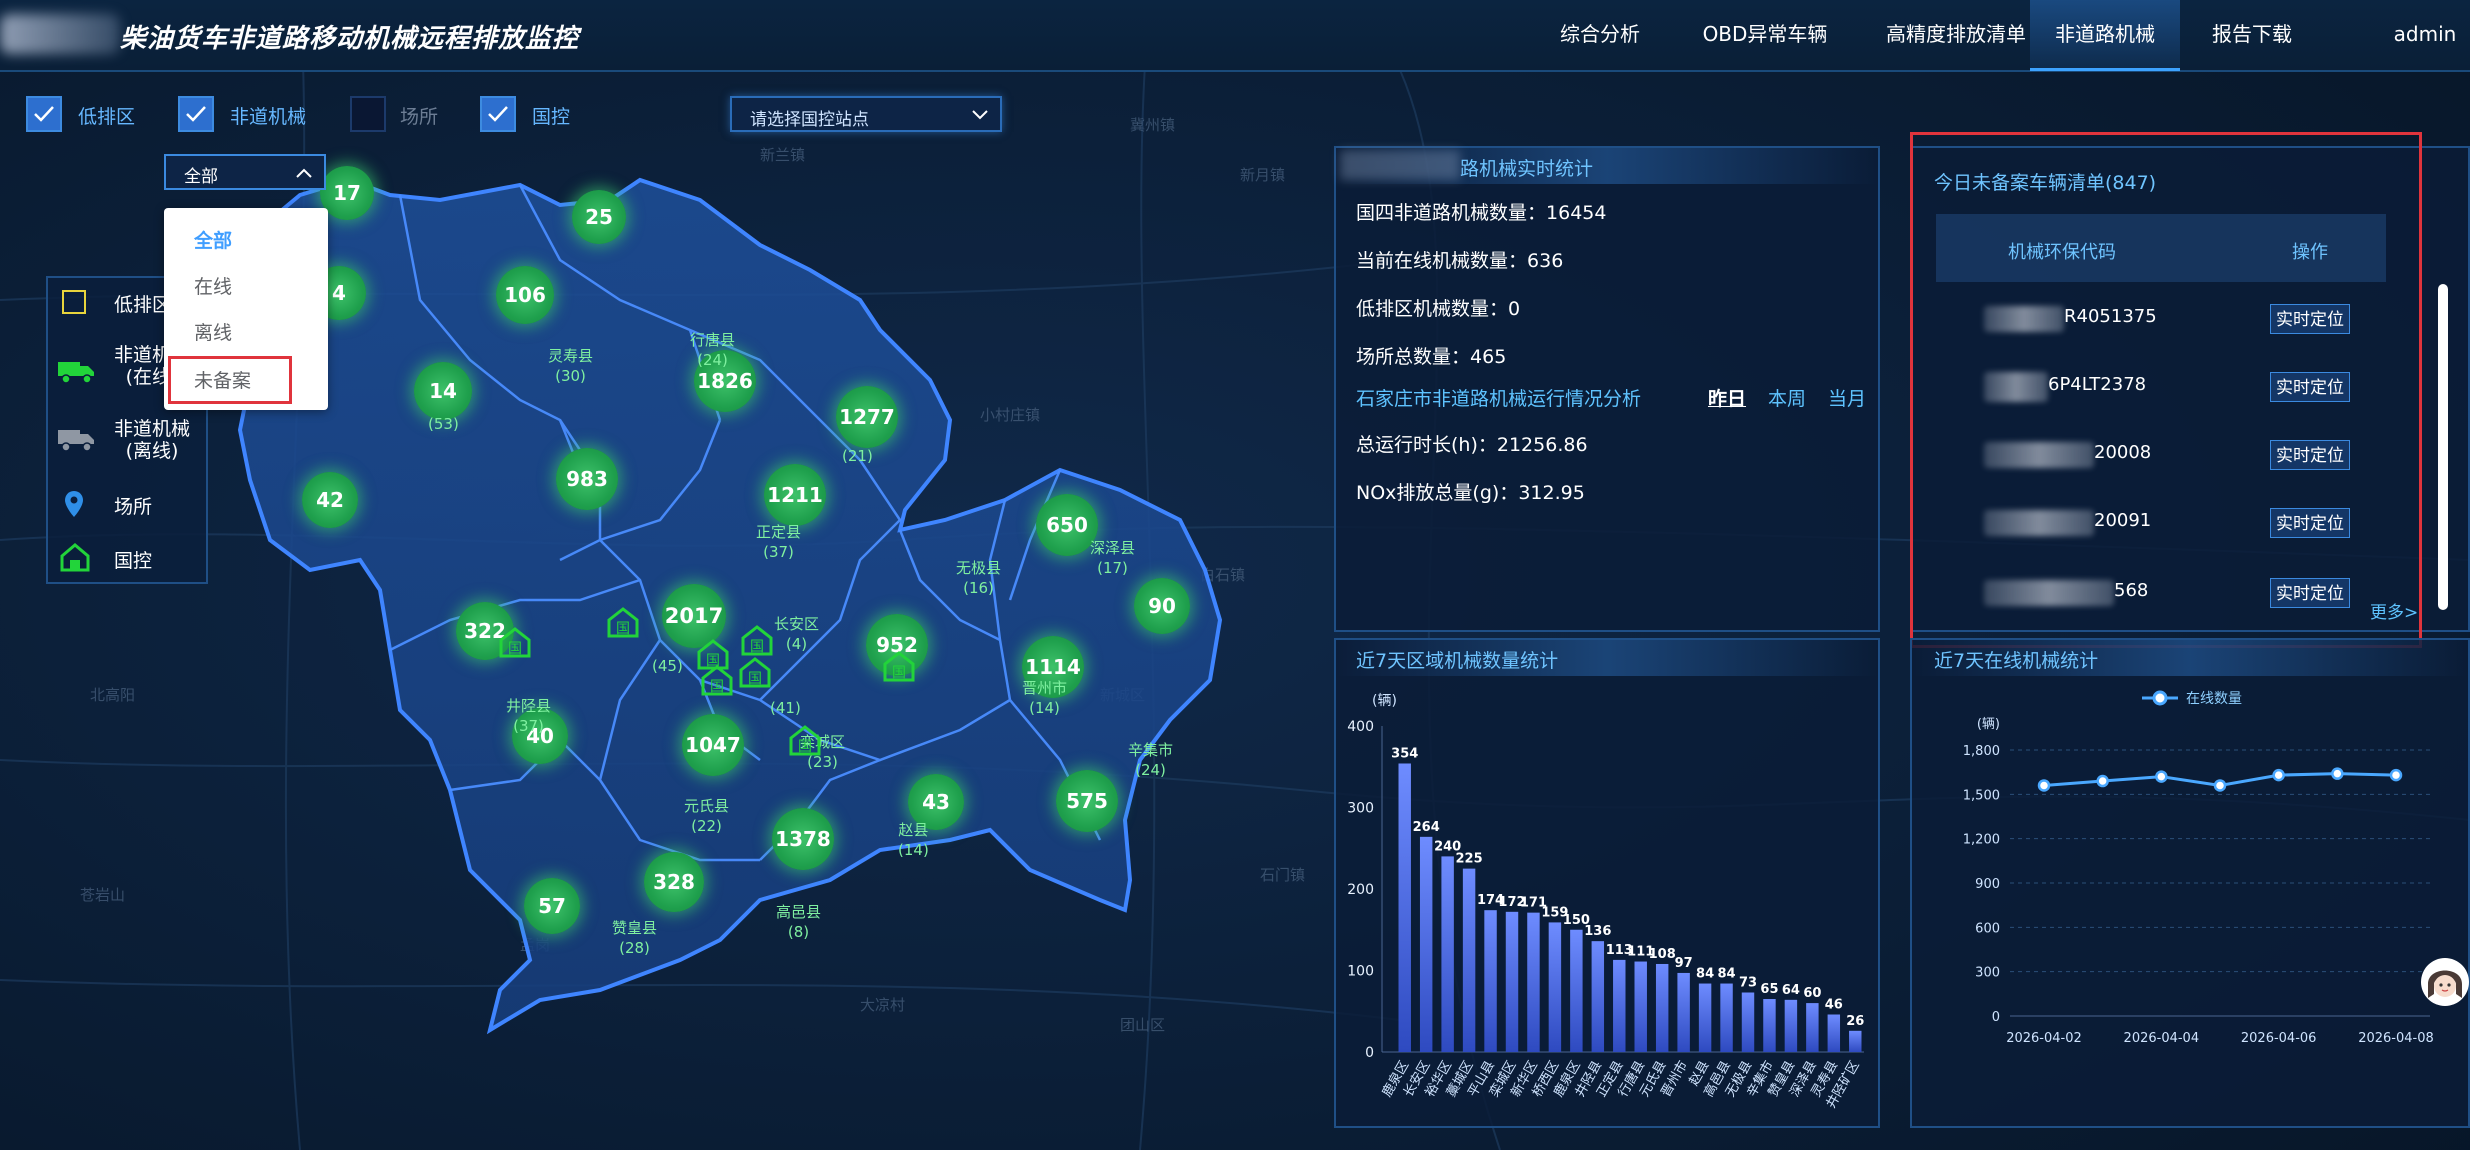 The height and width of the screenshot is (1150, 2470). What do you see at coordinates (785, 708) in the screenshot?
I see `county-label: (41)` at bounding box center [785, 708].